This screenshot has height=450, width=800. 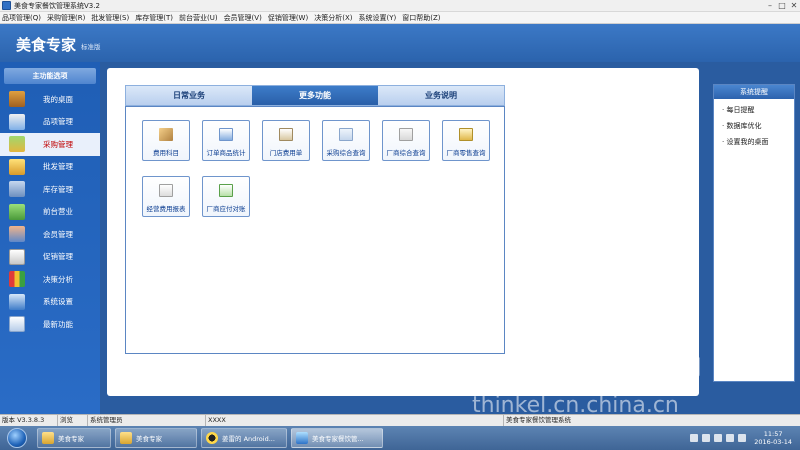 I want to click on menu-settings: 系统设置(Y), so click(x=377, y=18).